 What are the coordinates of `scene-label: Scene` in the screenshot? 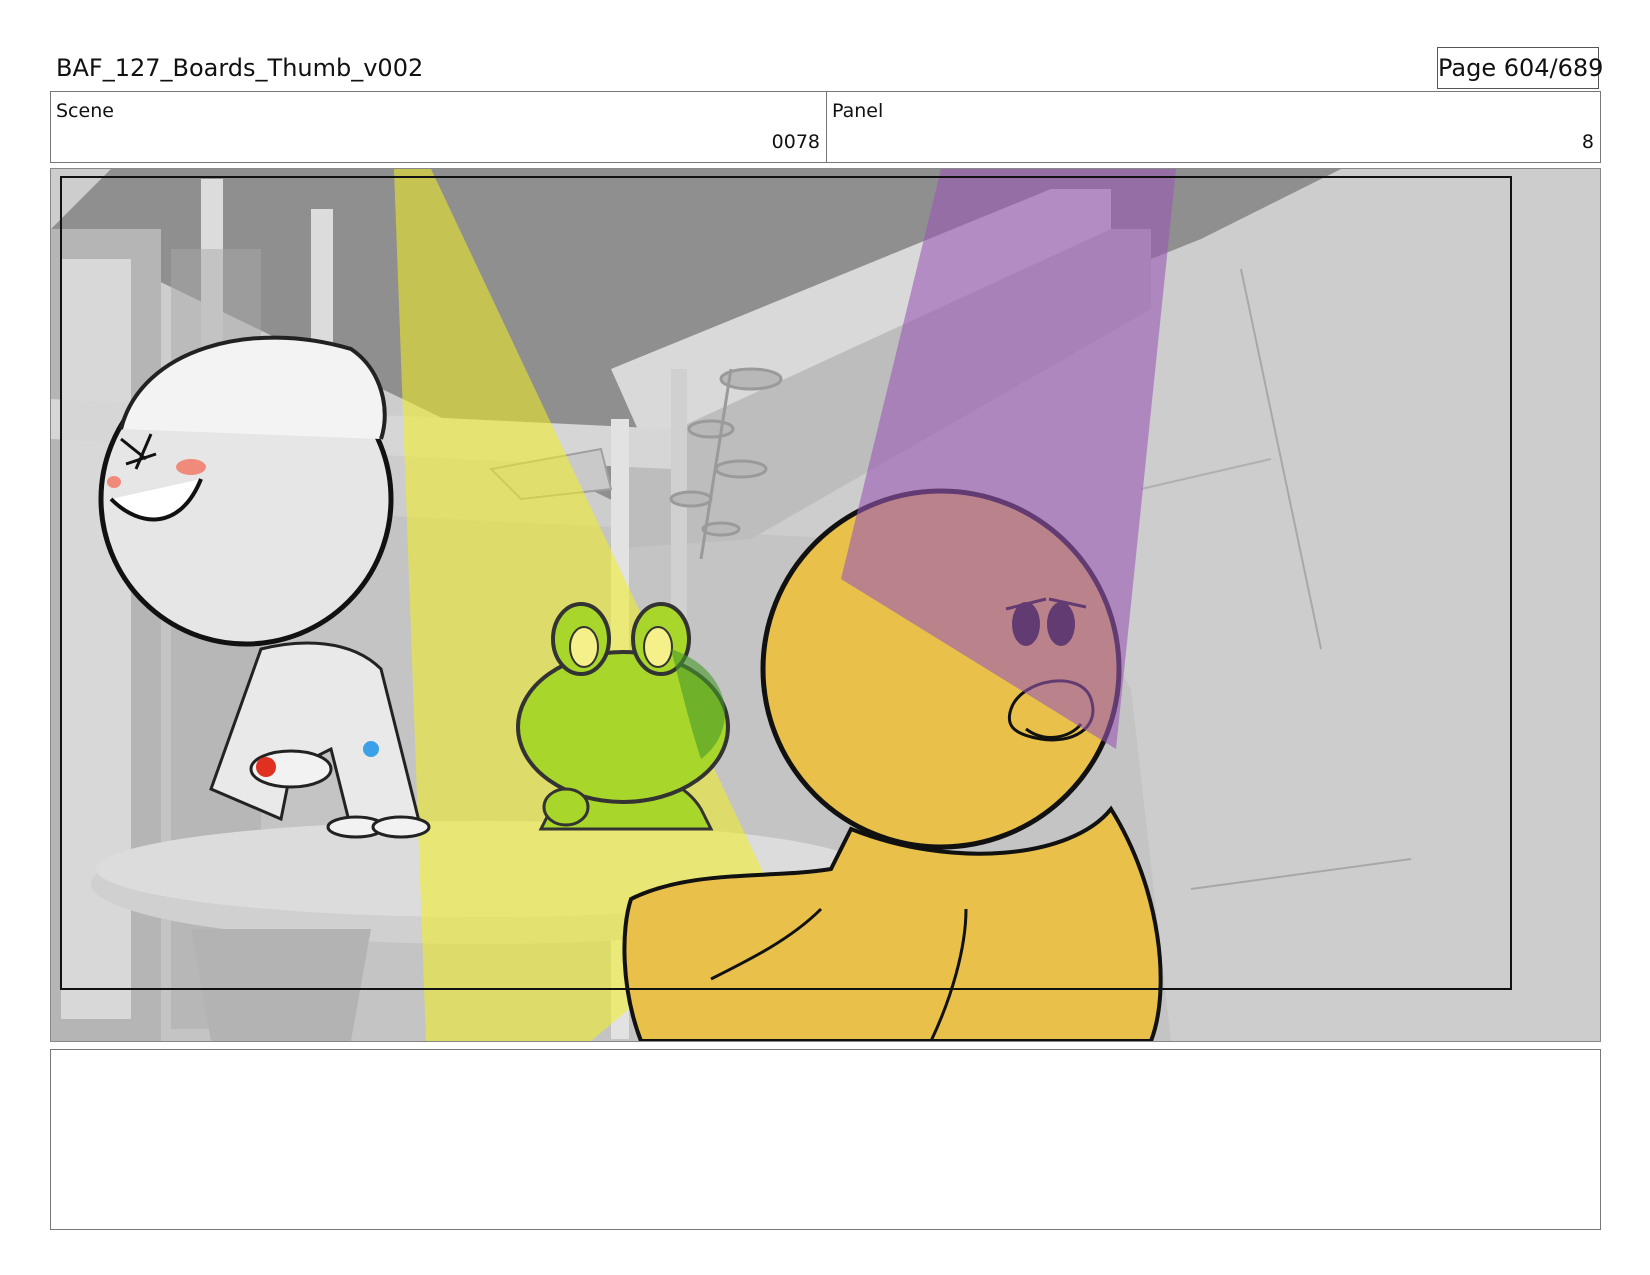 It's located at (85, 111).